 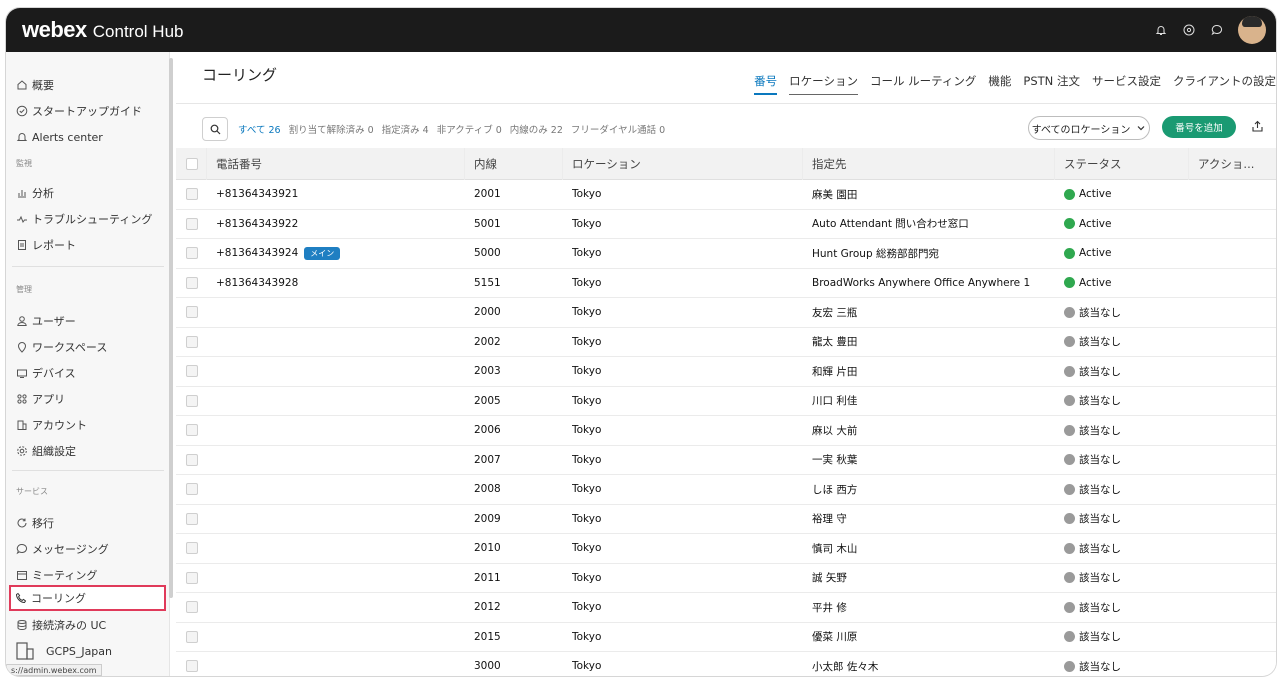 I want to click on table-row: 2015 Tokyo 優菜 川原 該当なし, so click(x=726, y=637).